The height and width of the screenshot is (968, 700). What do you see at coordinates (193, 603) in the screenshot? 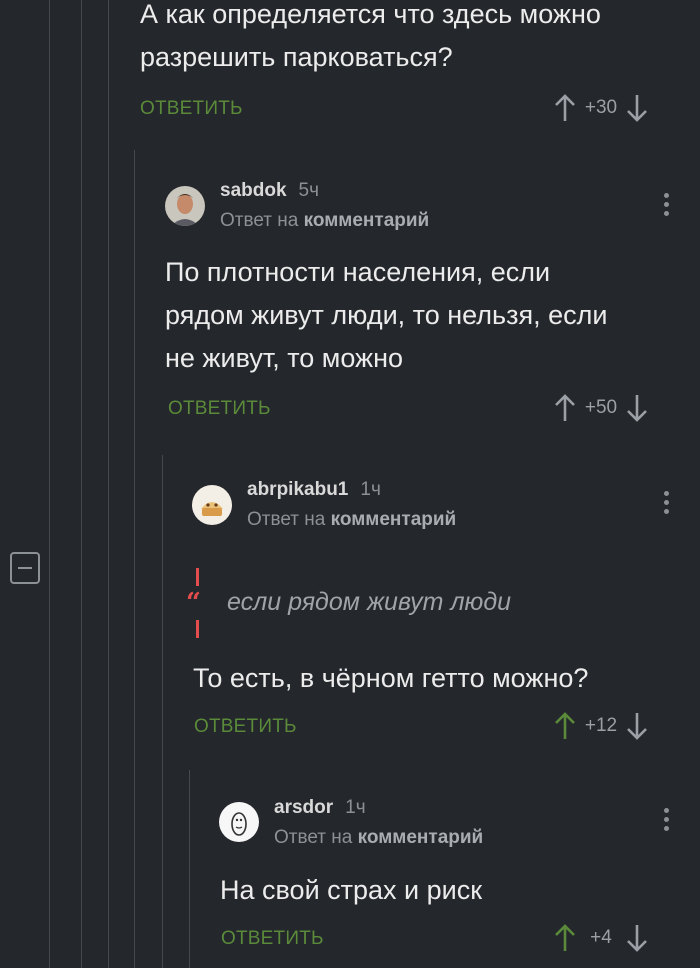
I see `quote-mark-icon: “` at bounding box center [193, 603].